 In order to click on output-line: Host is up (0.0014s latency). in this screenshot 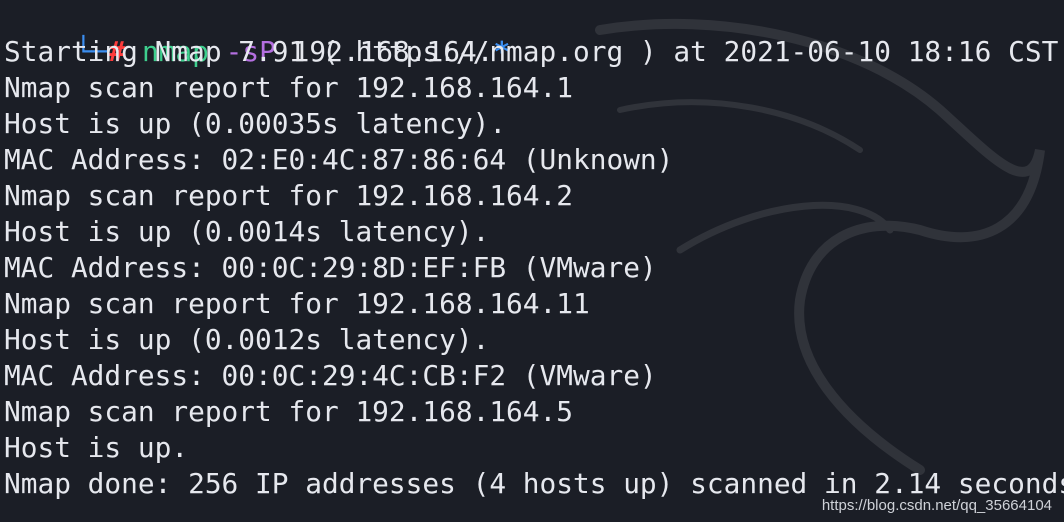, I will do `click(247, 231)`.